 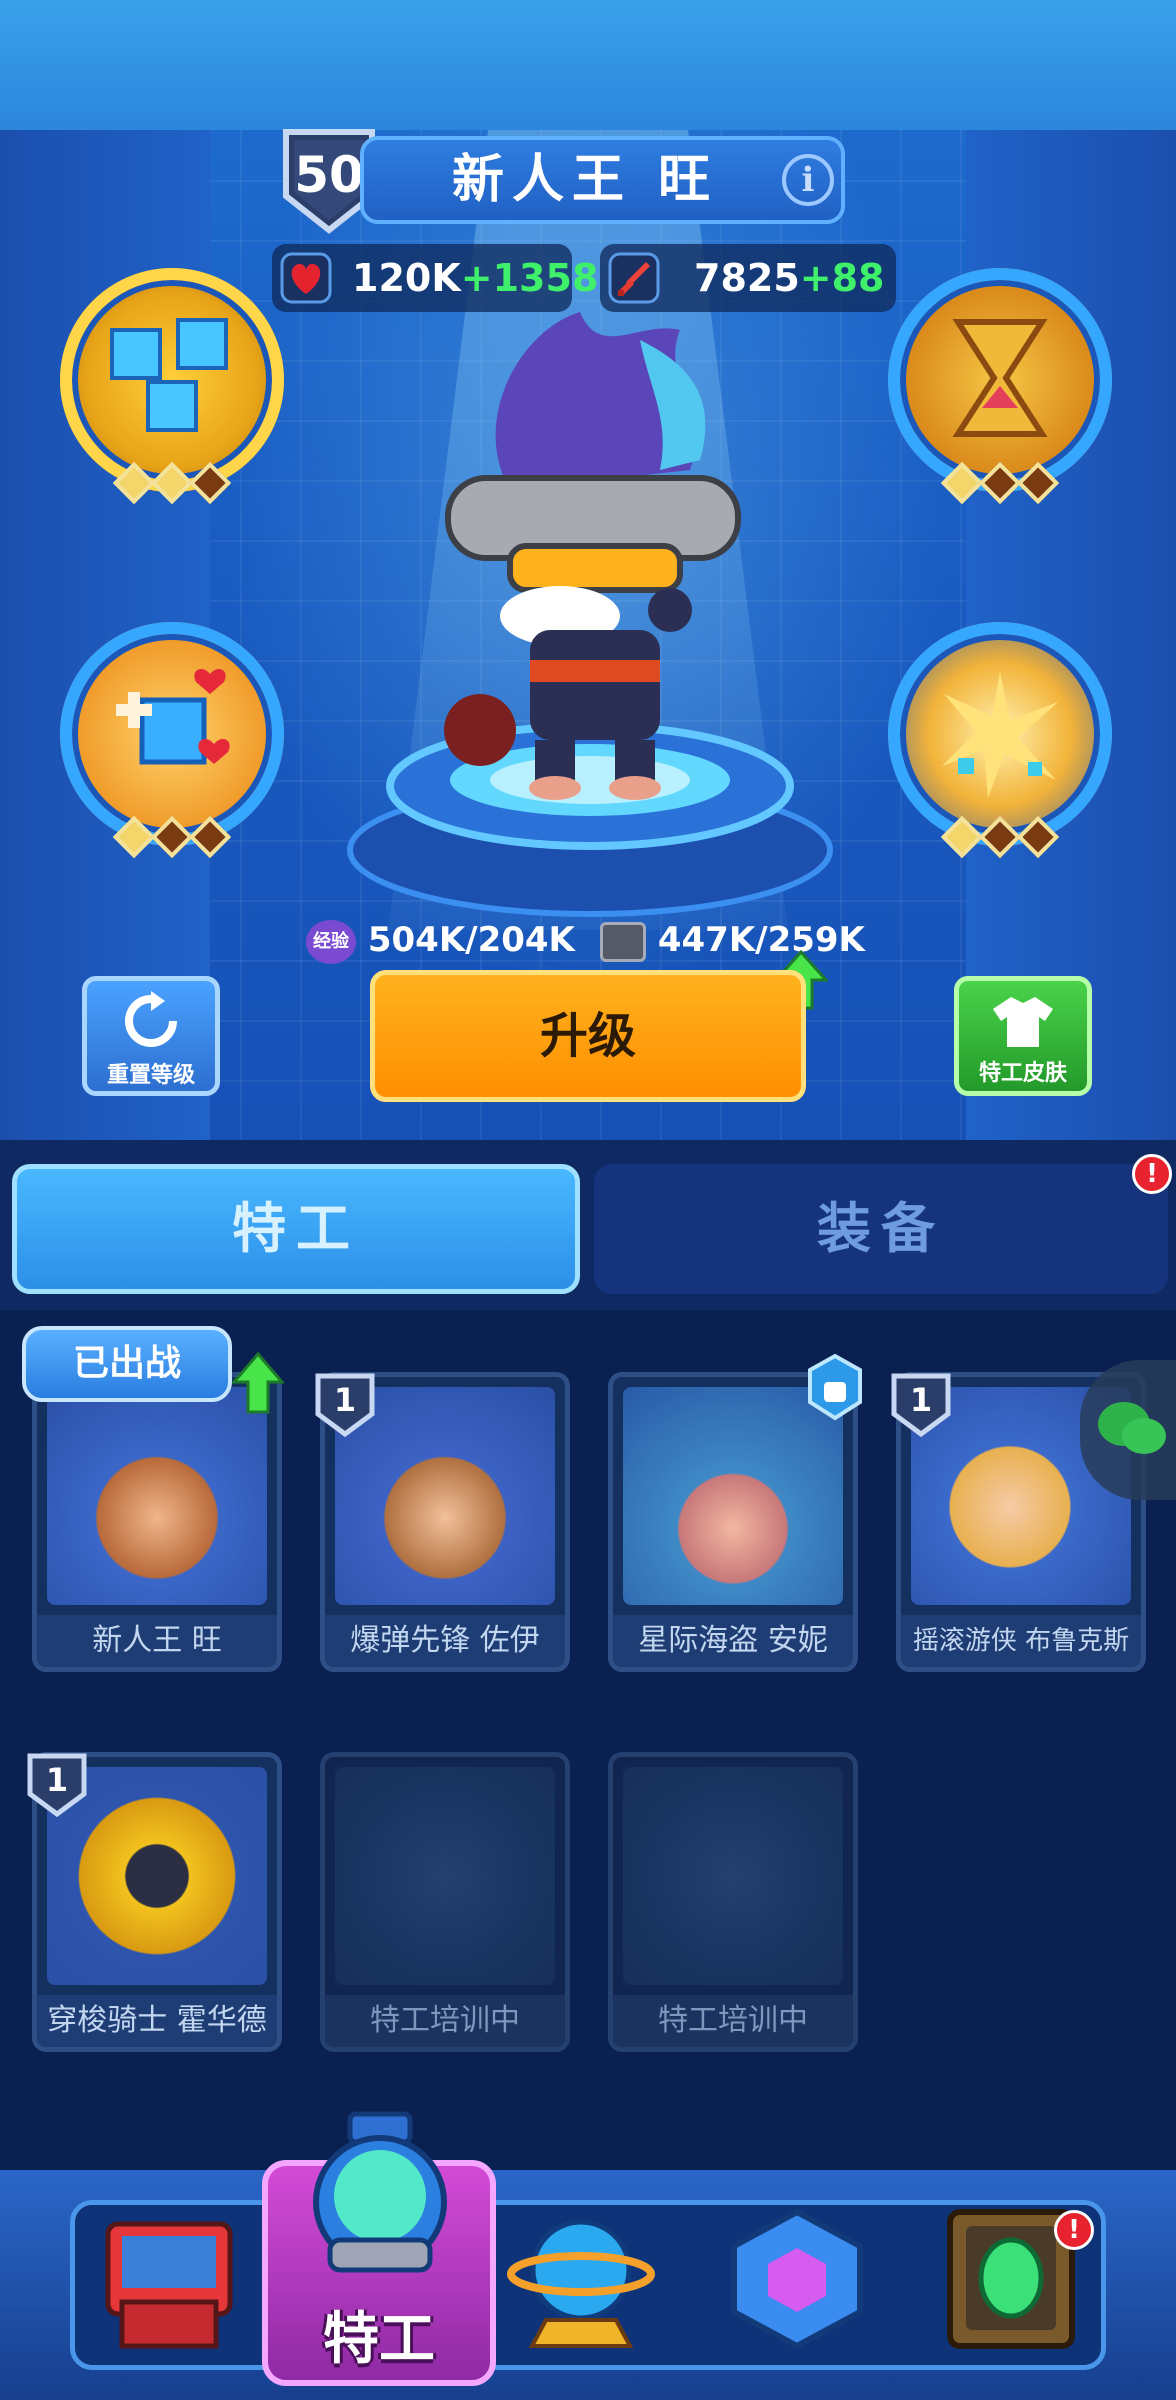 I want to click on tab-agents: 特工, so click(x=296, y=1229).